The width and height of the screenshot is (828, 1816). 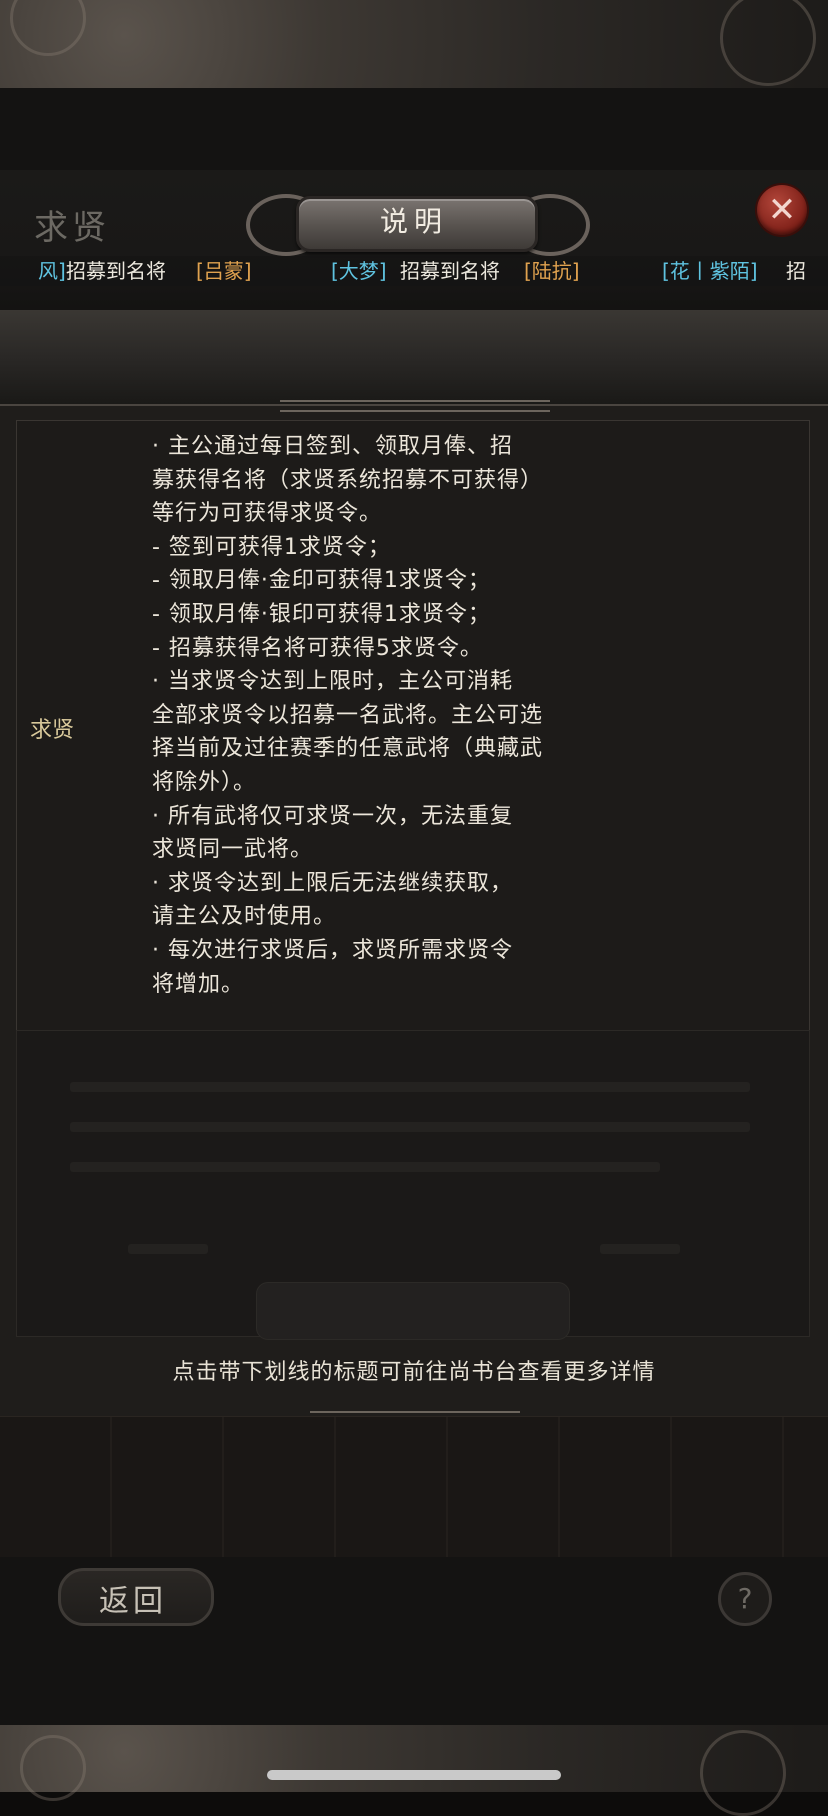 What do you see at coordinates (414, 44) in the screenshot?
I see `top-background` at bounding box center [414, 44].